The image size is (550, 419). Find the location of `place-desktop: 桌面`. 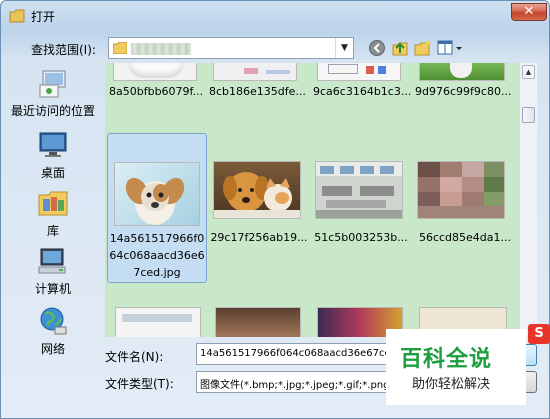

place-desktop: 桌面 is located at coordinates (53, 155).